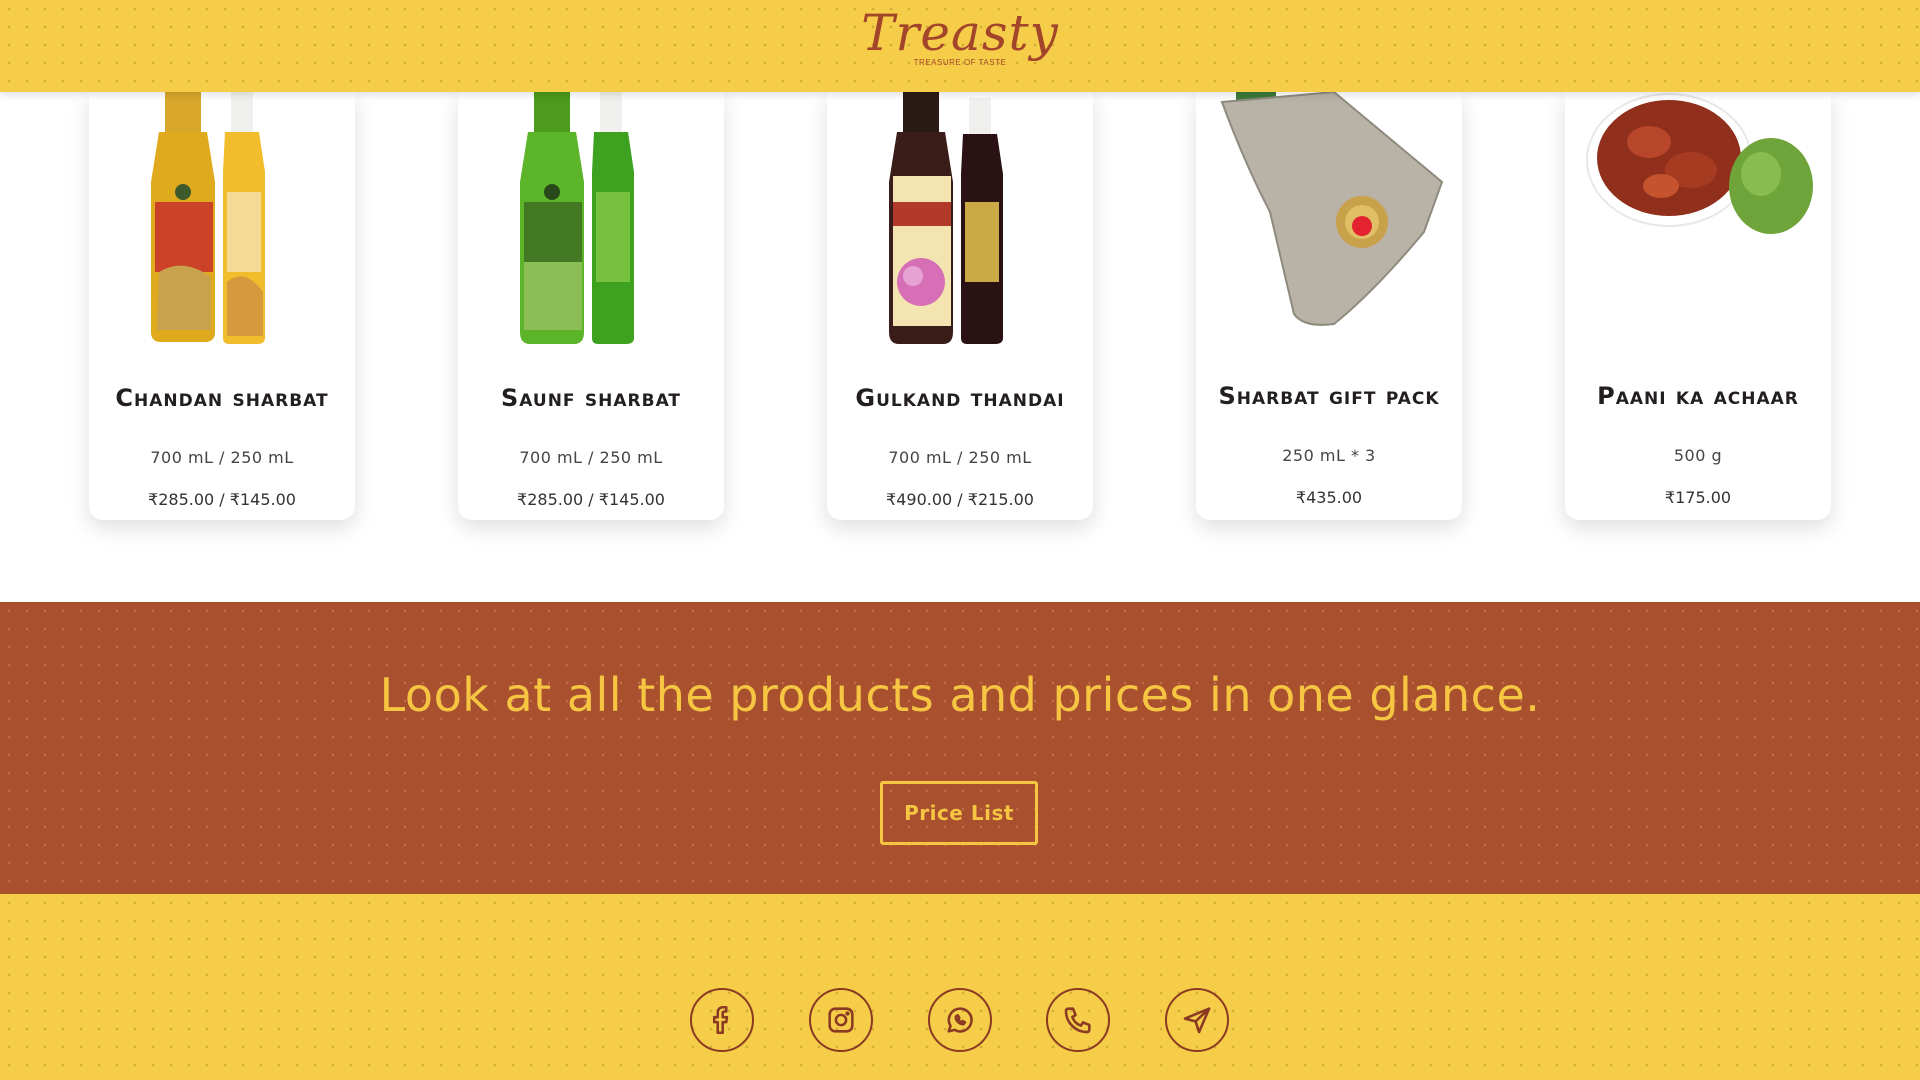 The width and height of the screenshot is (1920, 1080). I want to click on brand-logo: Treasty TREASURE OF TASTE, so click(959, 44).